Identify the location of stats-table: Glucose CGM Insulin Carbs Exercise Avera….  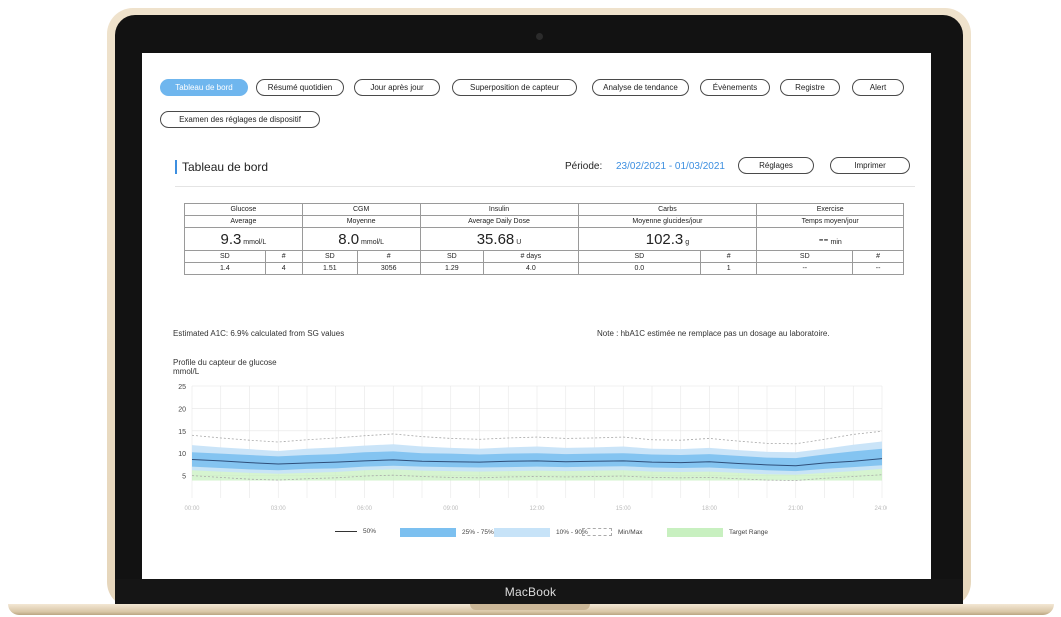
(544, 239).